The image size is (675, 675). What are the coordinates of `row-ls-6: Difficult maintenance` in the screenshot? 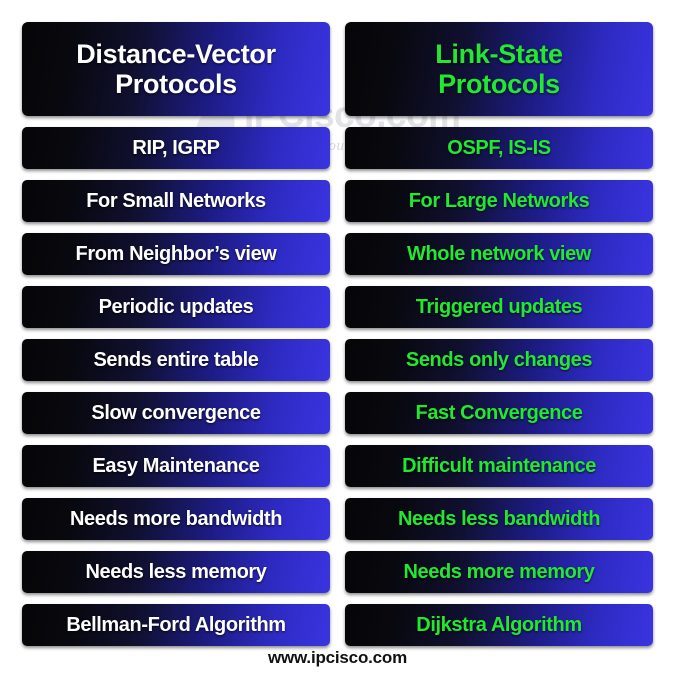 It's located at (499, 466).